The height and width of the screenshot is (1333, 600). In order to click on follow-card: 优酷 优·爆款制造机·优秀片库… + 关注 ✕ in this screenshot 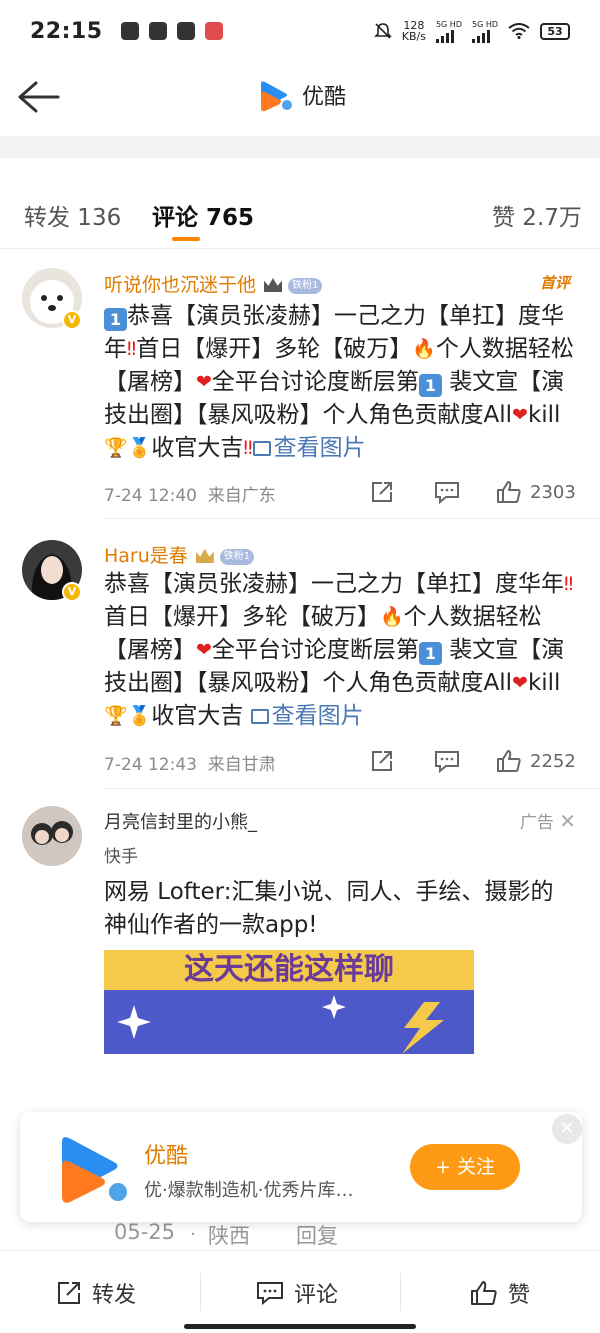, I will do `click(301, 1167)`.